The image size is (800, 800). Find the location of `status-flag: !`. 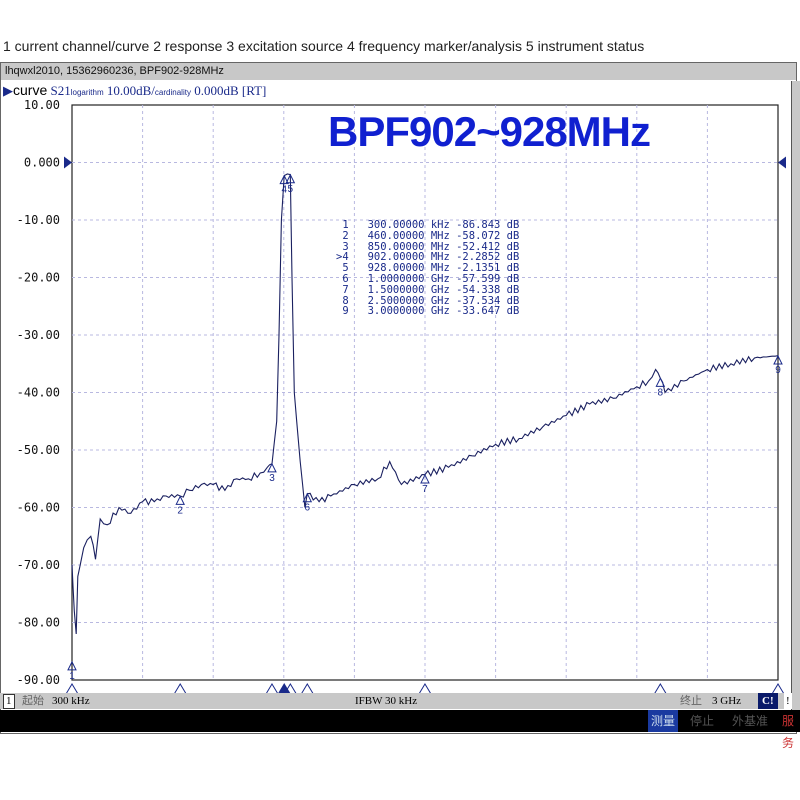

status-flag: ! is located at coordinates (788, 701).